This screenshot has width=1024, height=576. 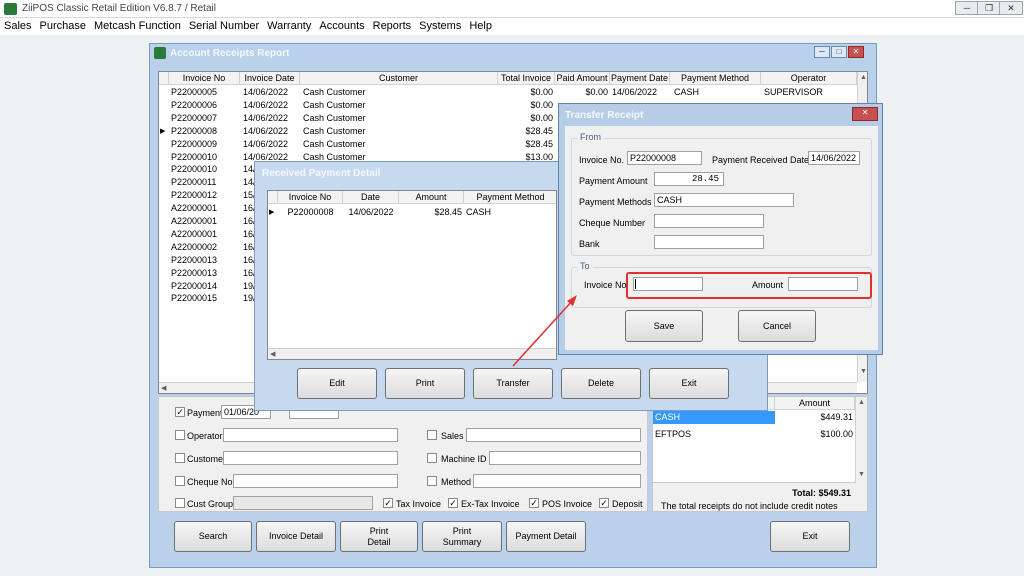 What do you see at coordinates (180, 503) in the screenshot?
I see `cust-group-checkbox` at bounding box center [180, 503].